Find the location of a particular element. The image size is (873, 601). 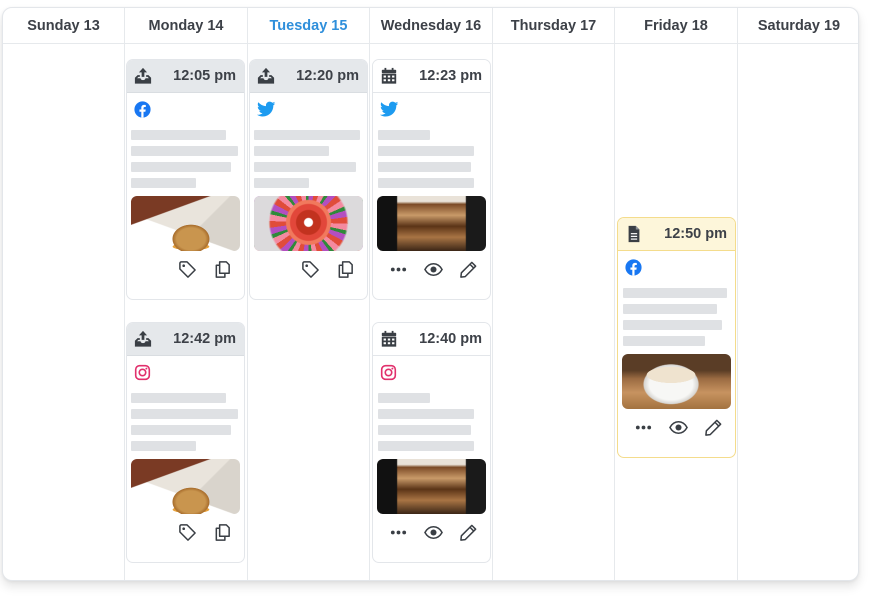

post-card-published: 12:20 pm is located at coordinates (308, 179).